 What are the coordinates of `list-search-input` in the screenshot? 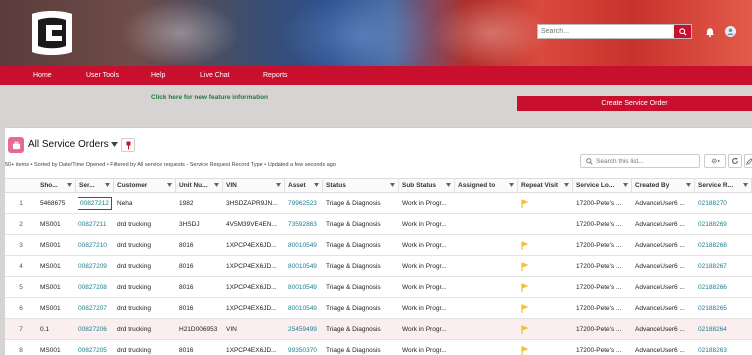 It's located at (646, 161).